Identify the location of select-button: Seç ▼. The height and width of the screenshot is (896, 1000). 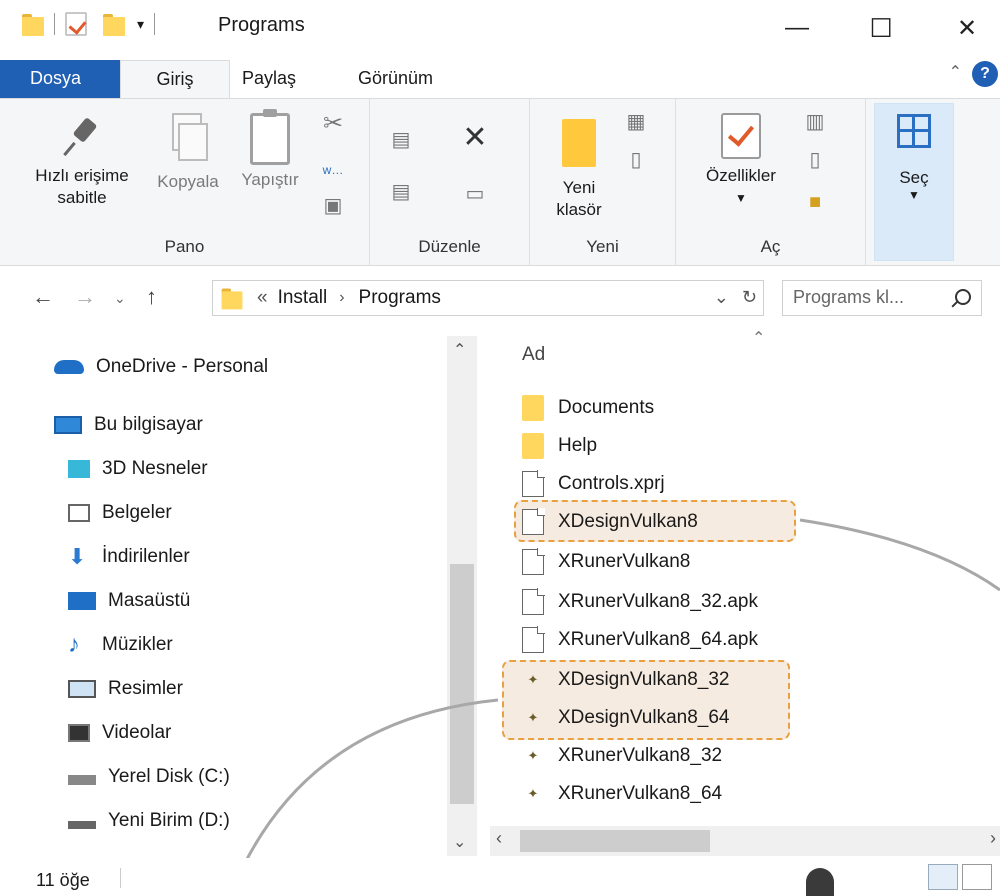
(914, 182).